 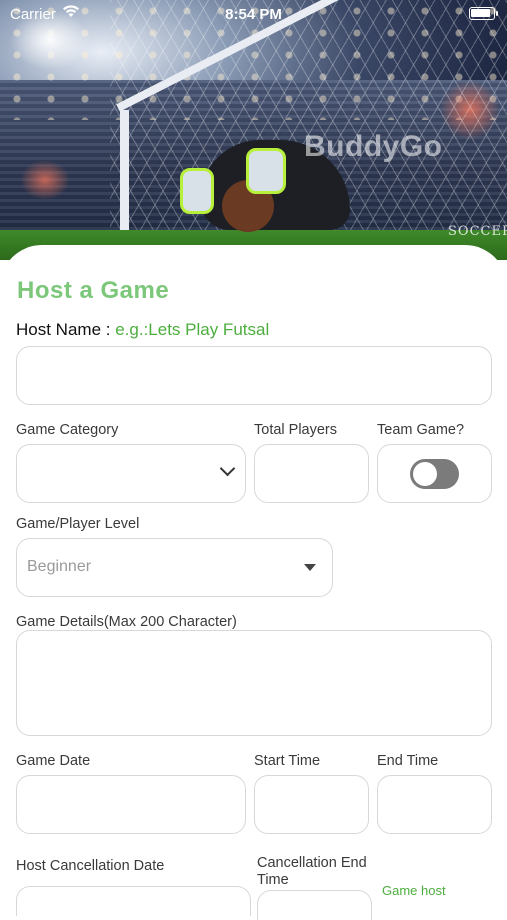 What do you see at coordinates (483, 13) in the screenshot?
I see `battery-icon` at bounding box center [483, 13].